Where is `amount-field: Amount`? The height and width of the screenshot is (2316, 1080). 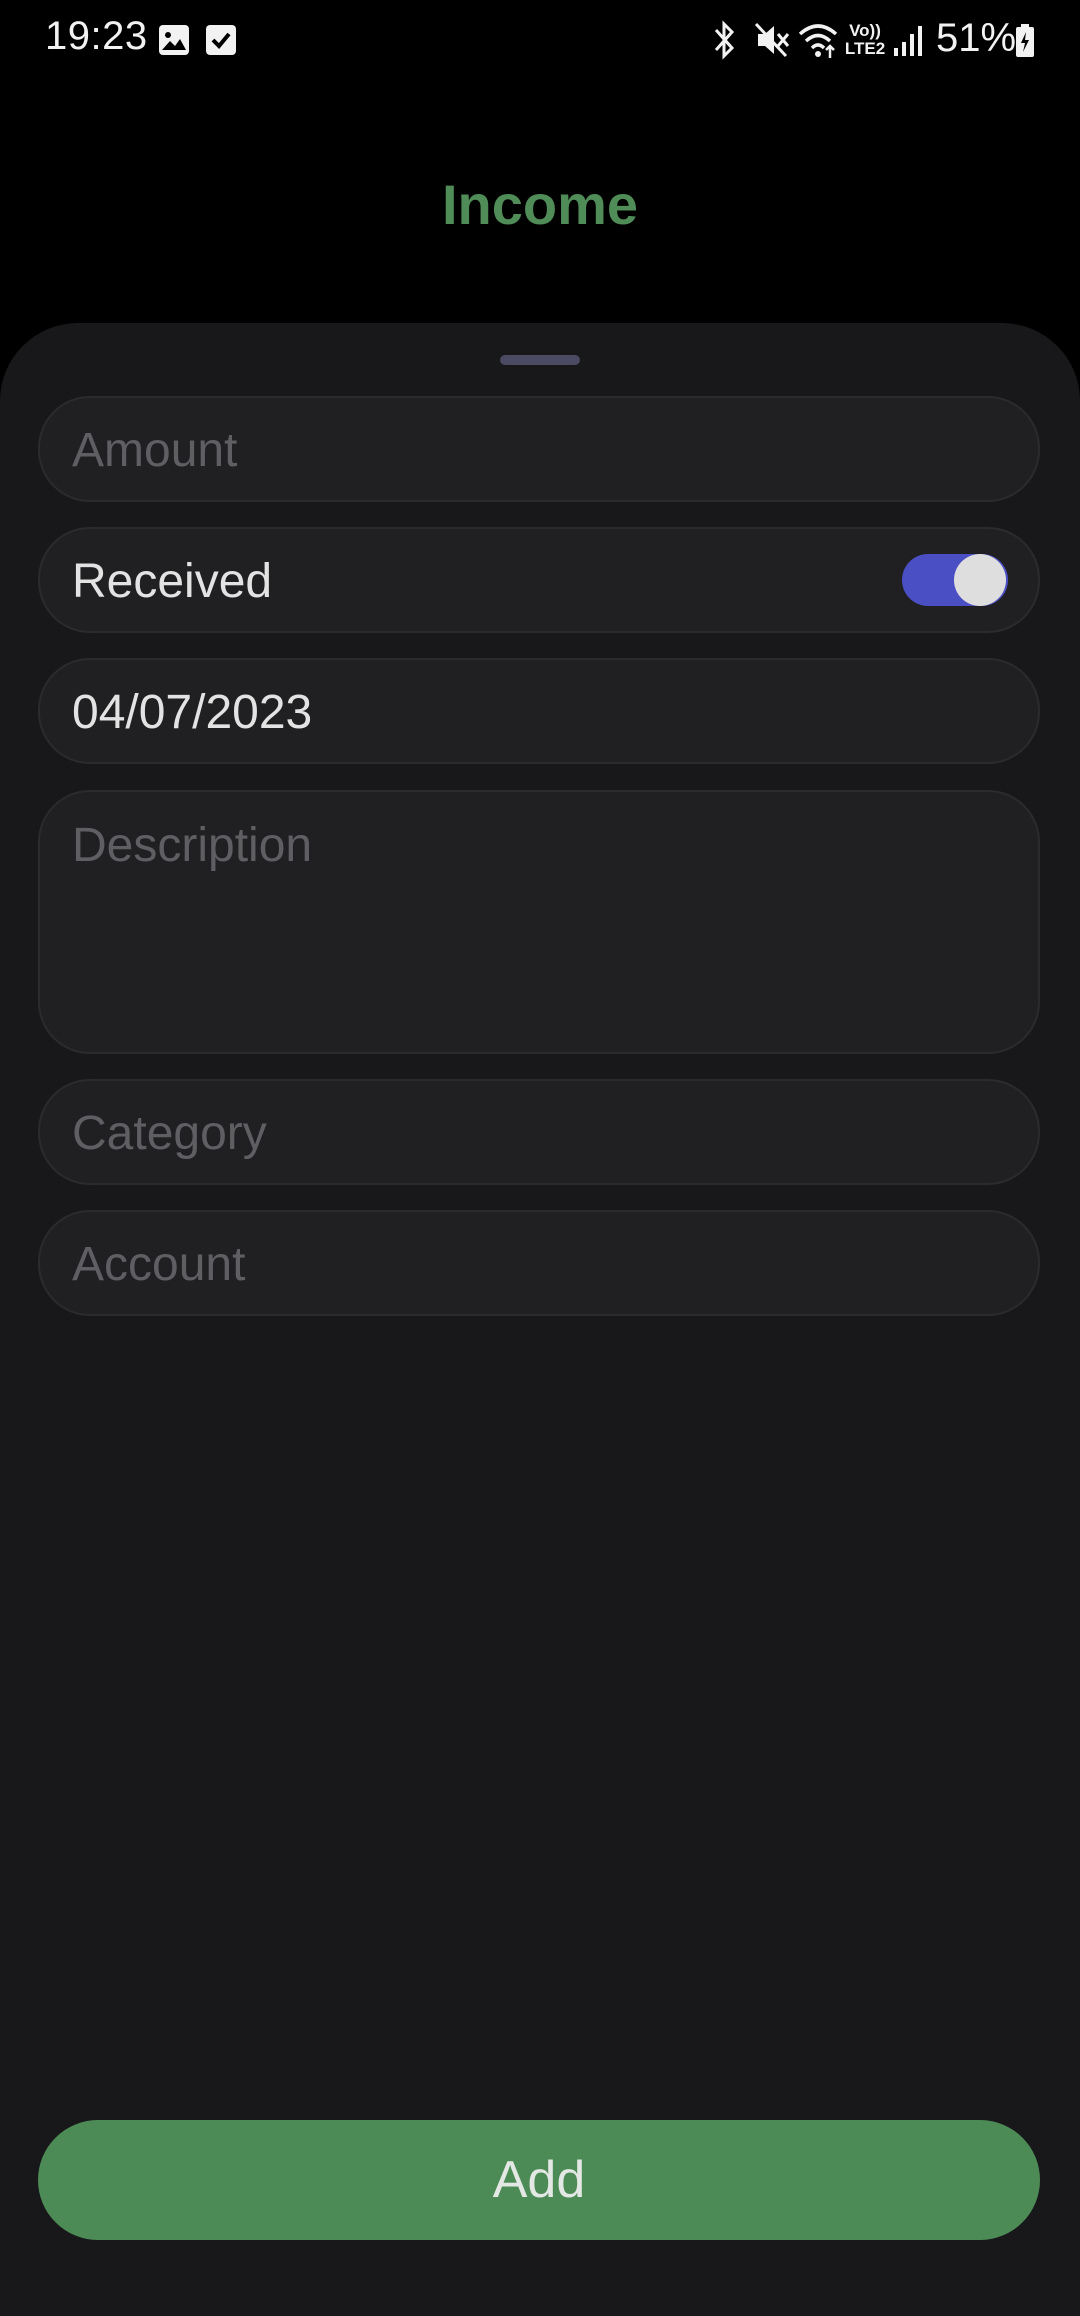 amount-field: Amount is located at coordinates (539, 449).